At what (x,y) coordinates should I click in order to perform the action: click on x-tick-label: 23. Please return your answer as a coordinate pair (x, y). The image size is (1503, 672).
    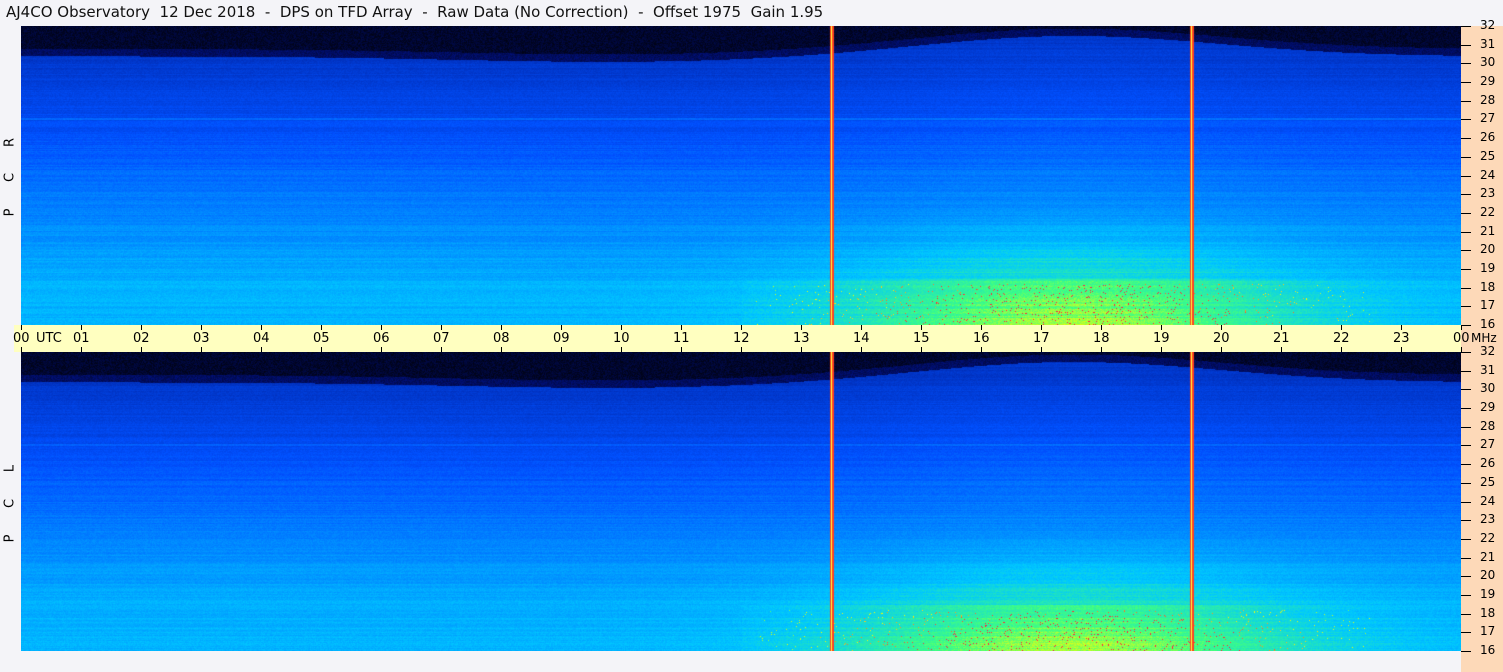
    Looking at the image, I should click on (1401, 338).